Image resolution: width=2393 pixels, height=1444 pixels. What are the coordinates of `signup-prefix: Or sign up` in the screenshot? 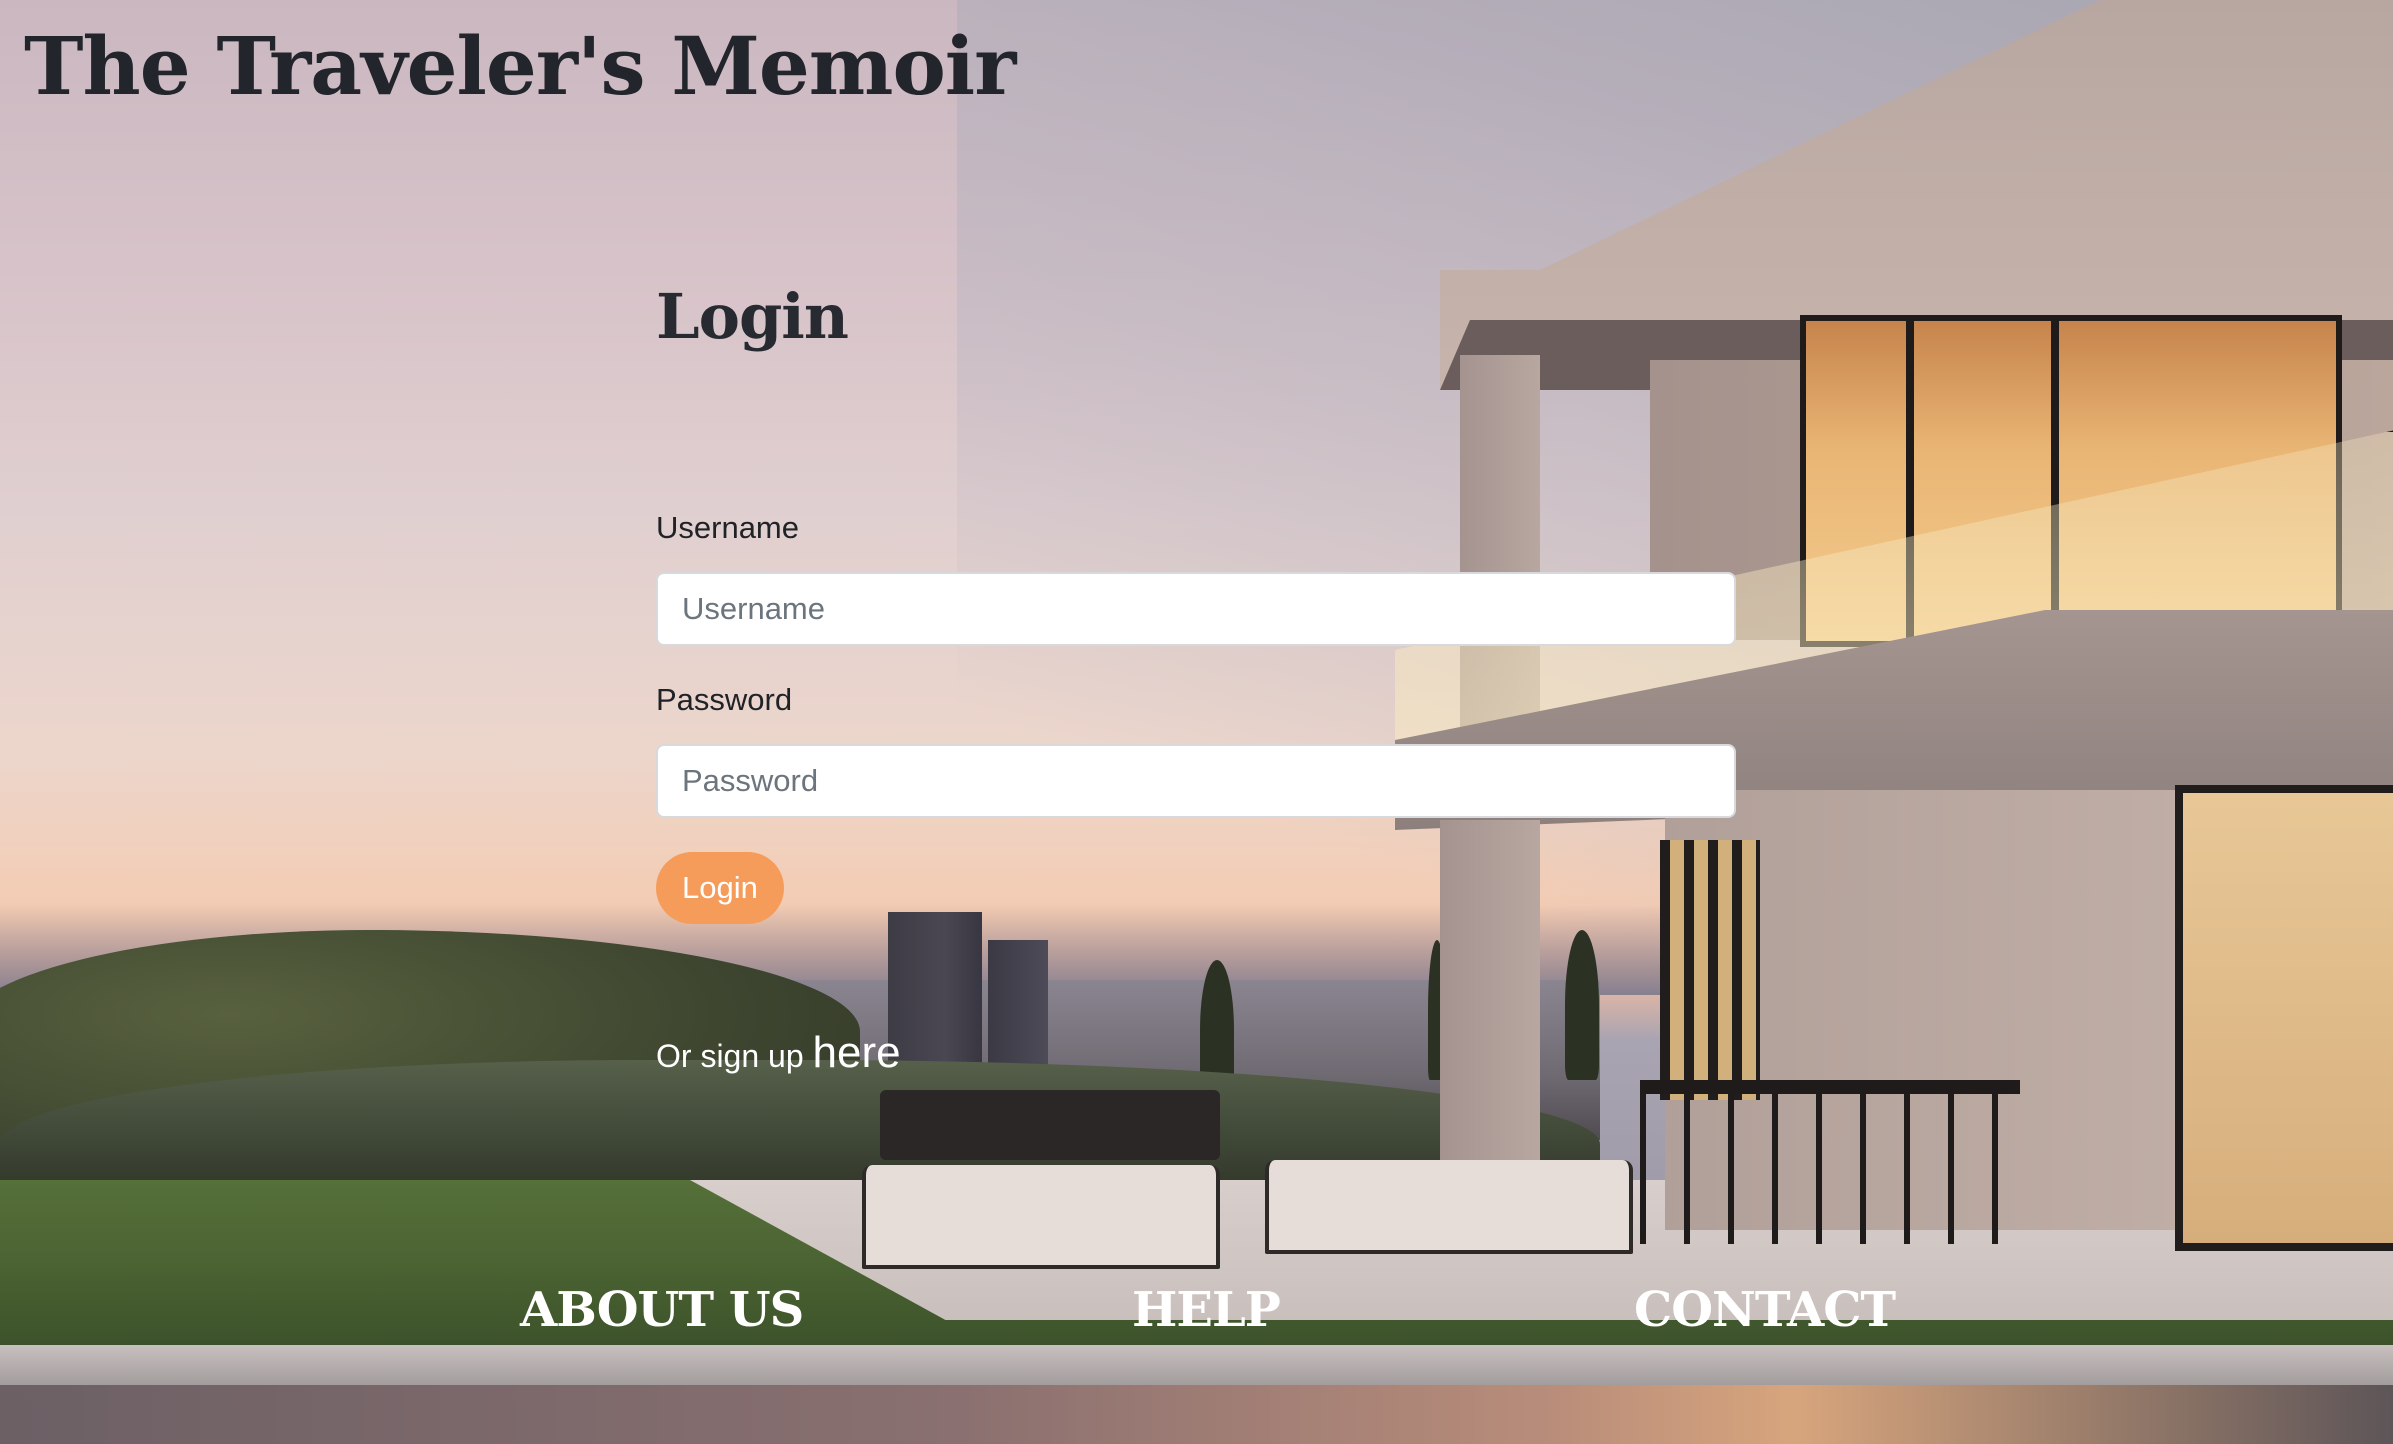 It's located at (734, 1056).